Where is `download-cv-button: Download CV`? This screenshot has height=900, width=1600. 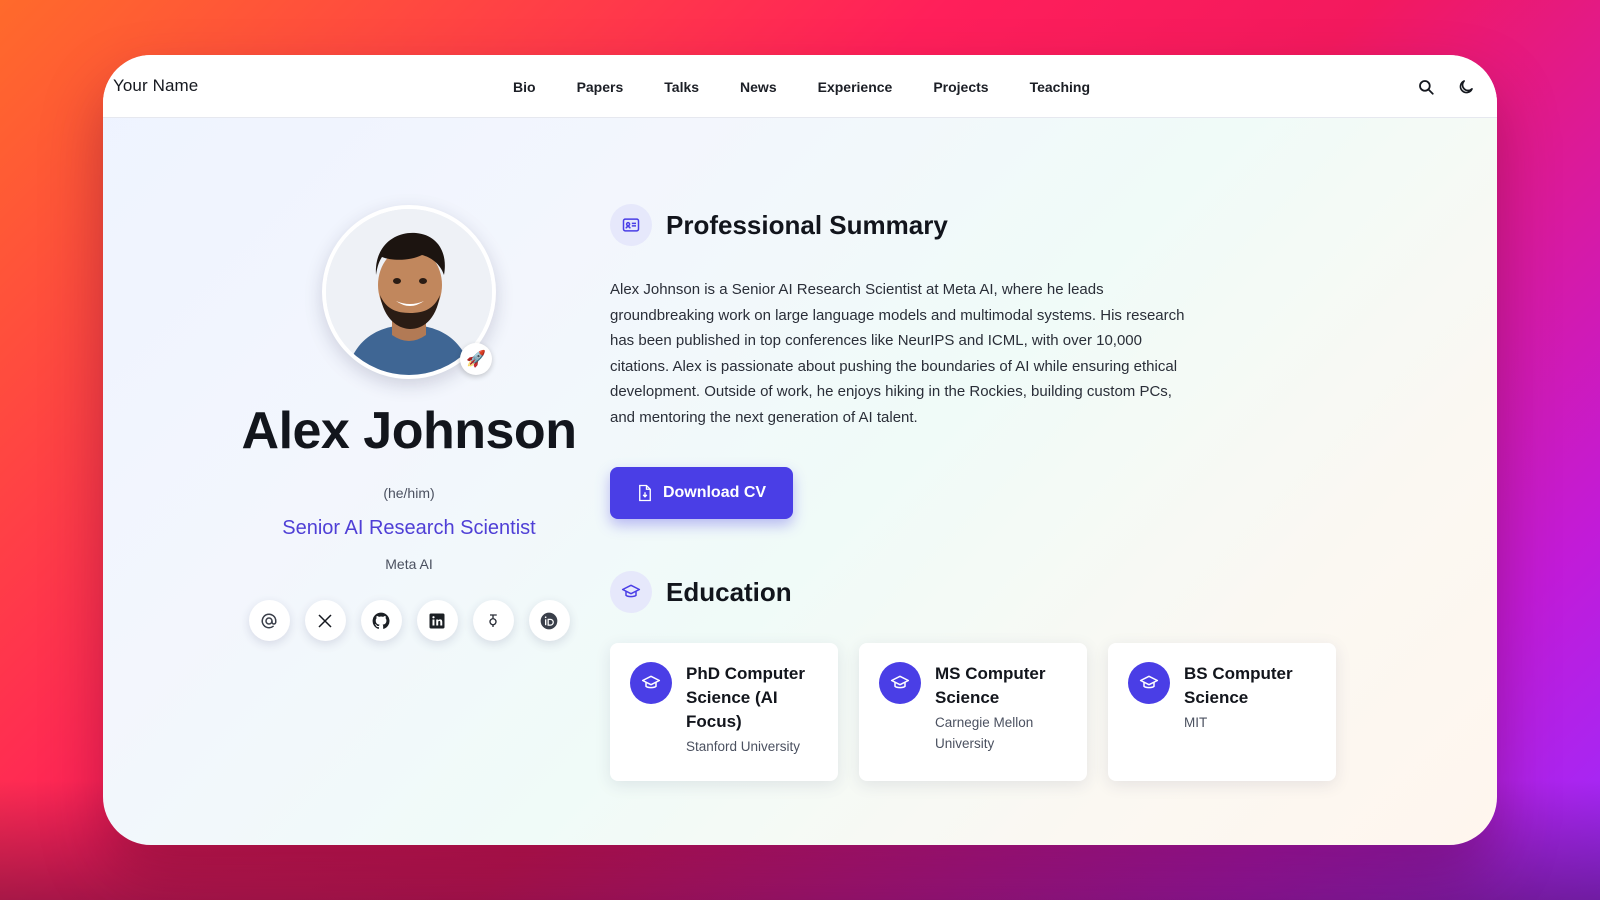
download-cv-button: Download CV is located at coordinates (701, 493).